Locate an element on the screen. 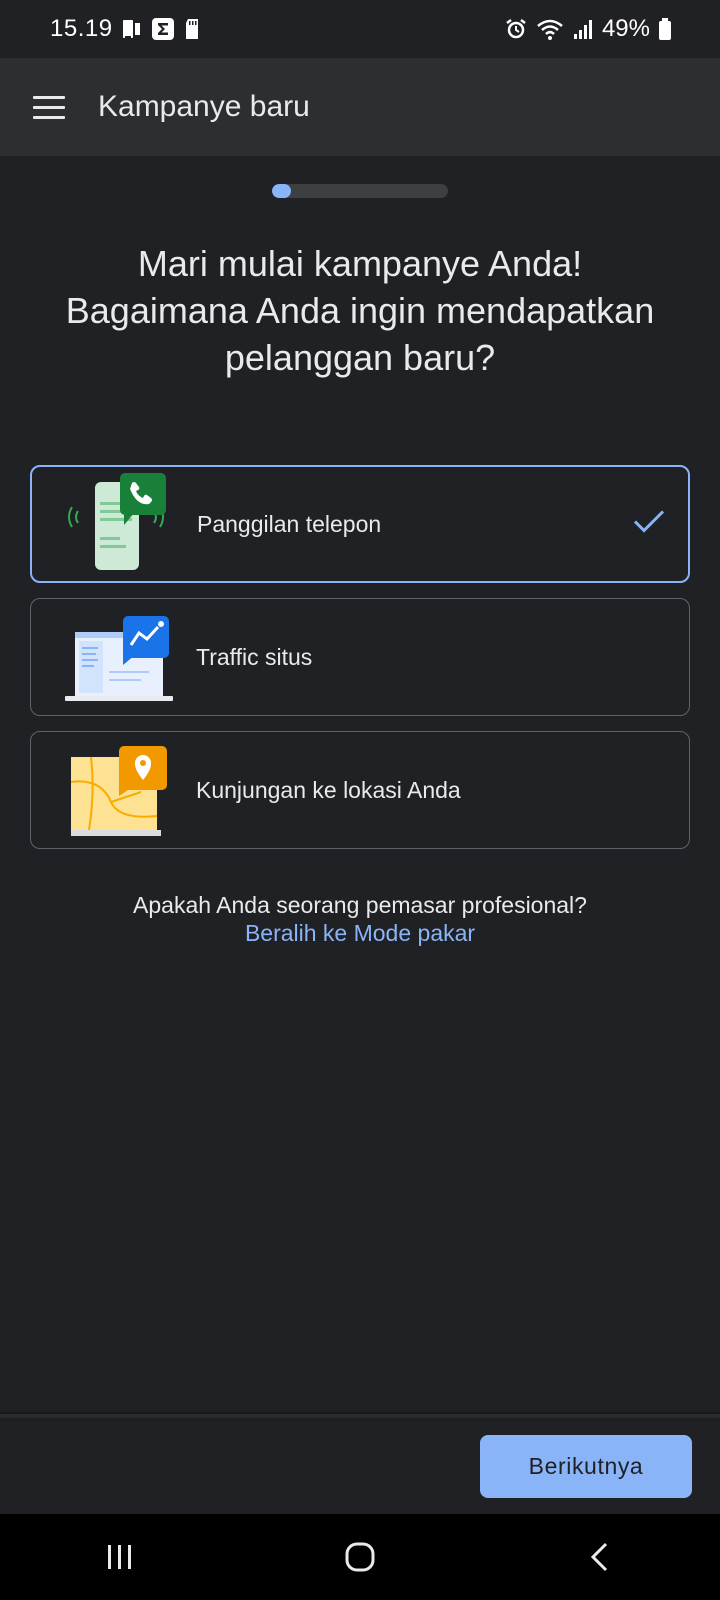 The width and height of the screenshot is (720, 1600). option-label: Panggilan telepon is located at coordinates (289, 523).